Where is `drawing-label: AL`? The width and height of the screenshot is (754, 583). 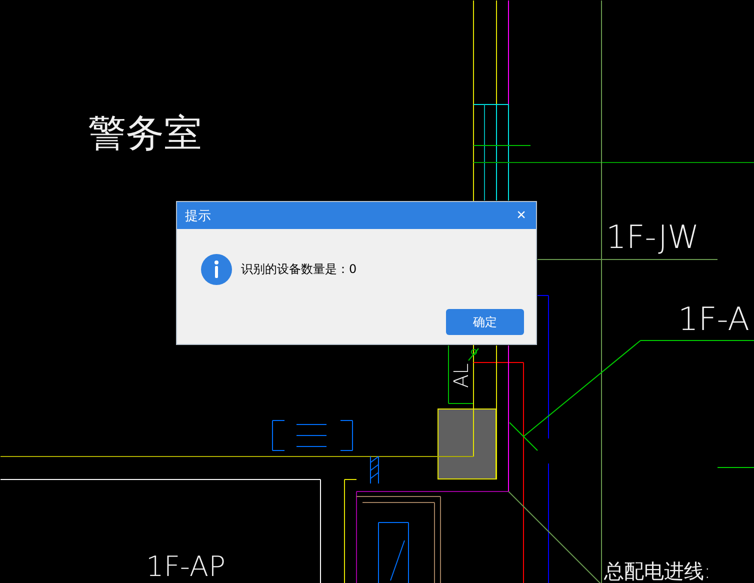 drawing-label: AL is located at coordinates (461, 375).